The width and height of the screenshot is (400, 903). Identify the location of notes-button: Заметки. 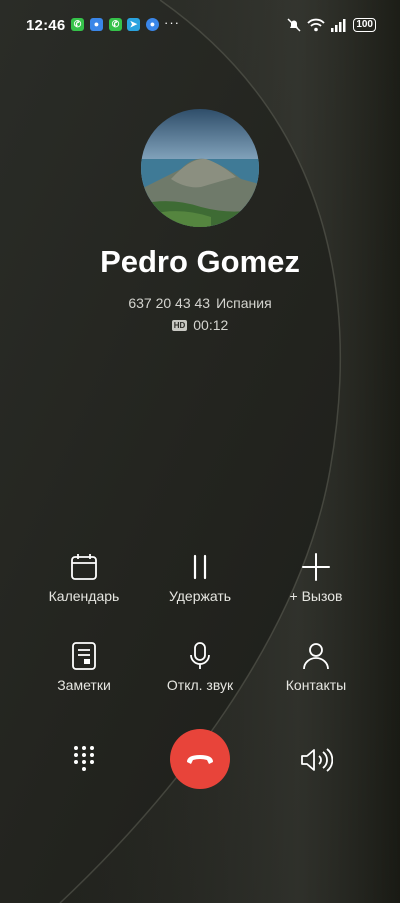
(84, 667).